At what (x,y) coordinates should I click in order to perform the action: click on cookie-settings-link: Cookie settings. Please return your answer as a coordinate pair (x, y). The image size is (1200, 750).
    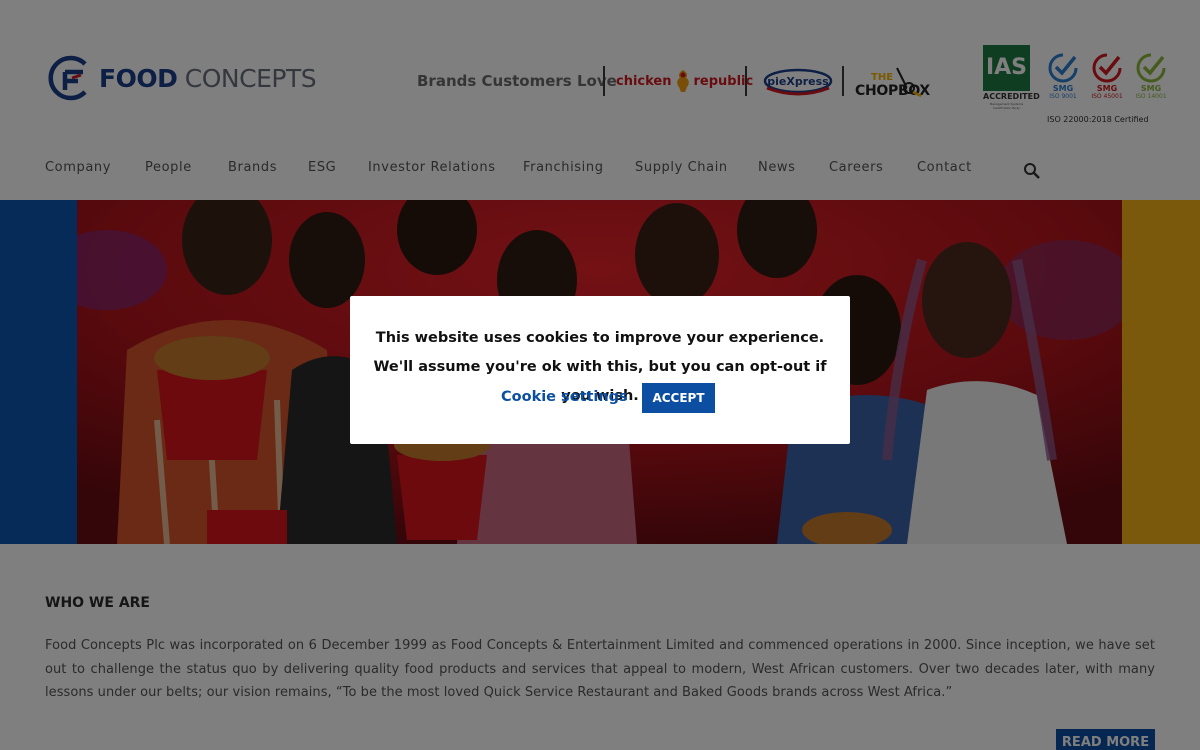
    Looking at the image, I should click on (564, 397).